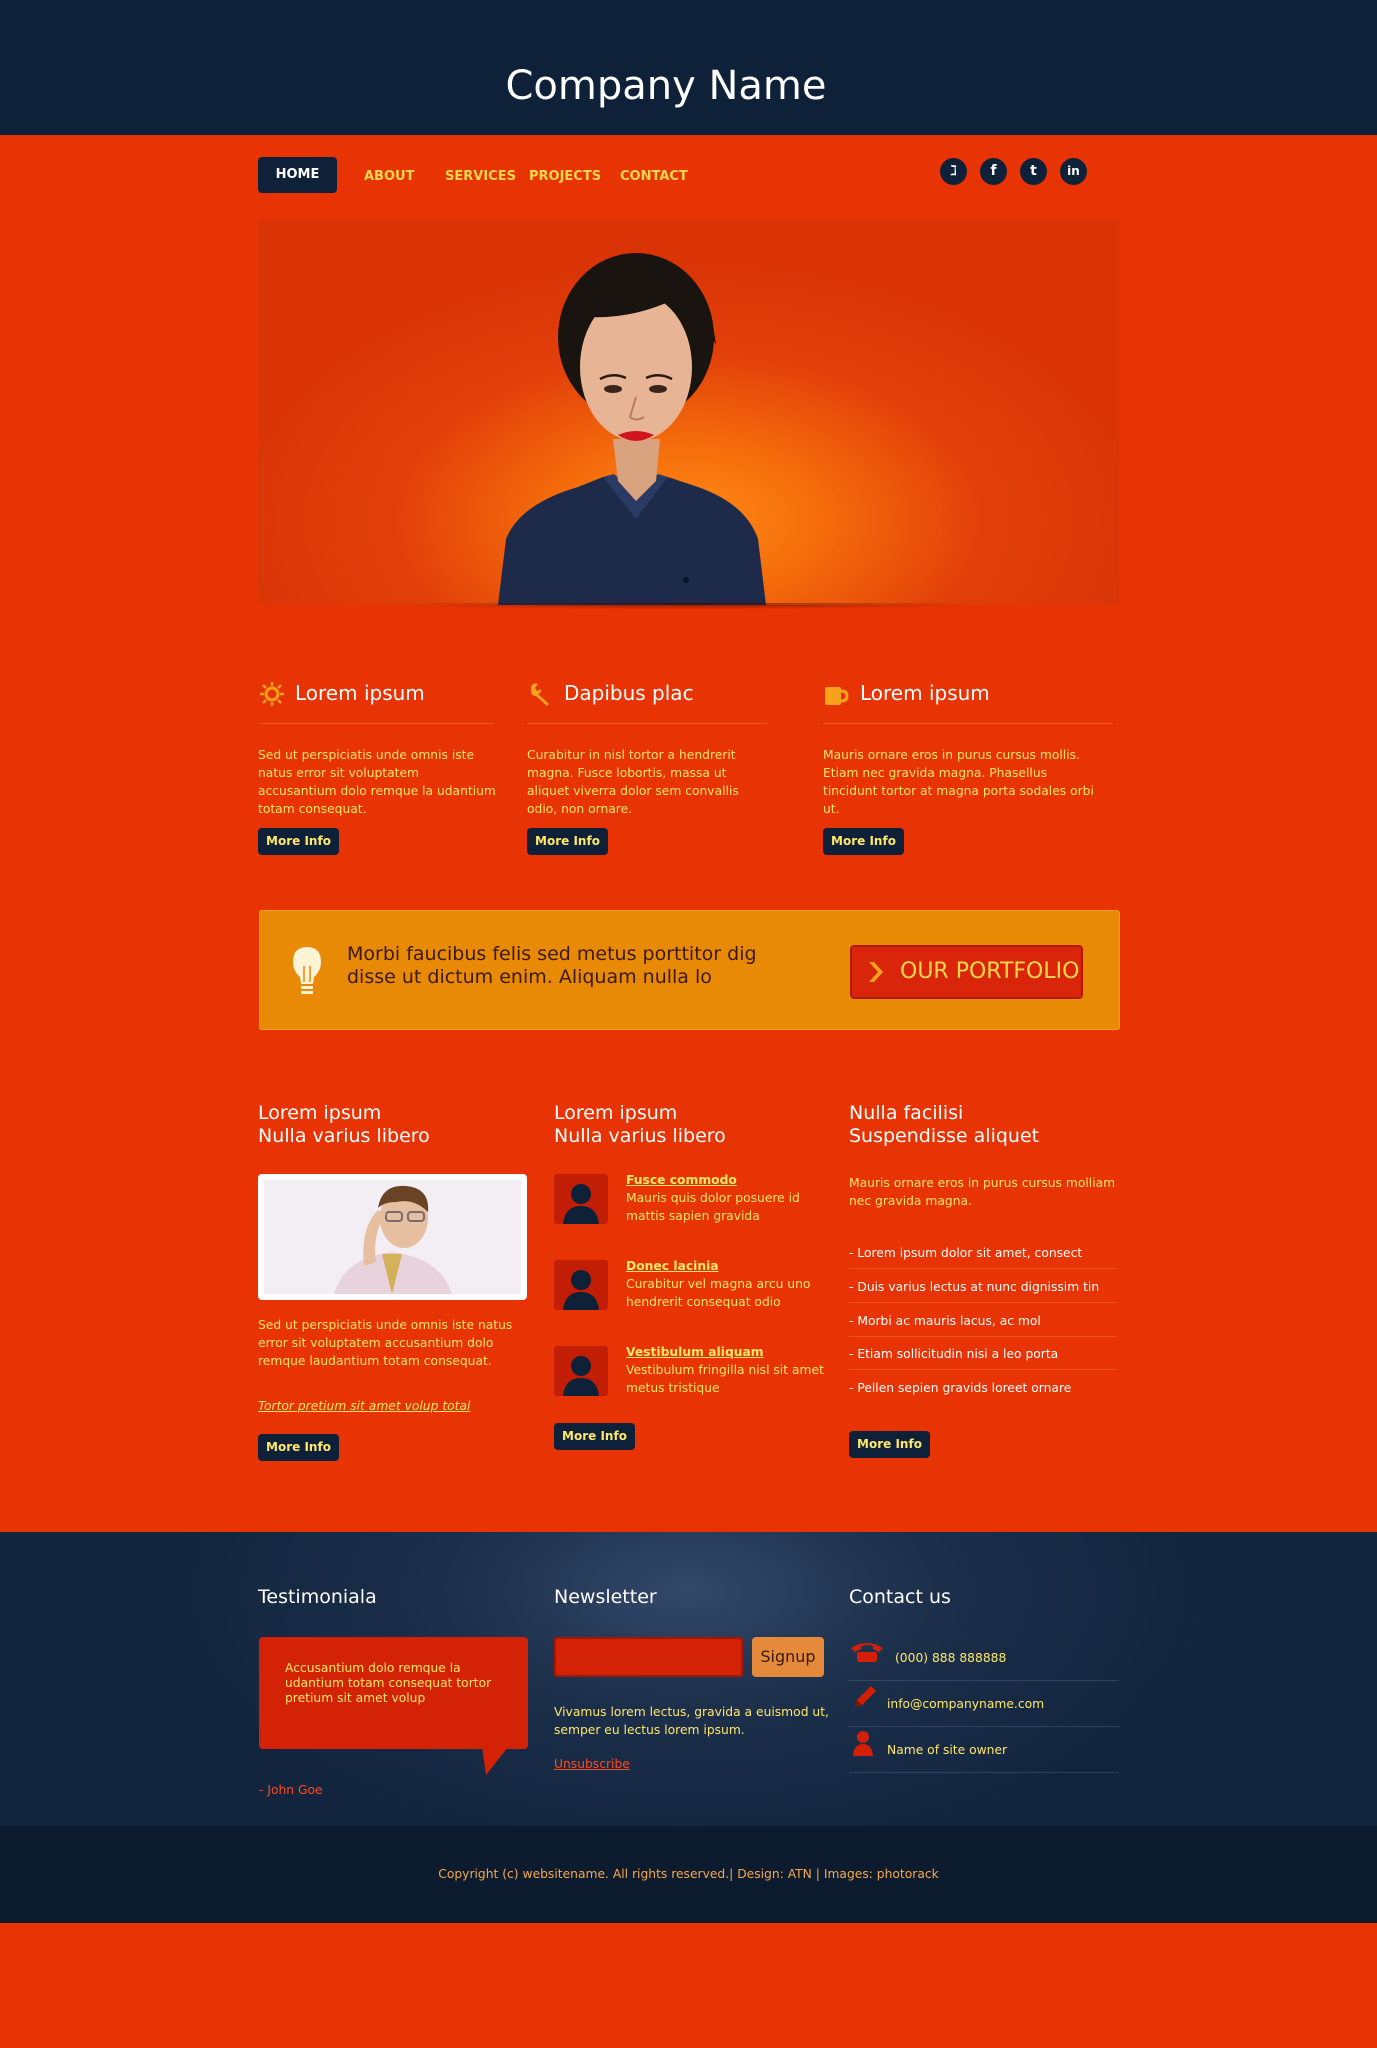 Image resolution: width=1377 pixels, height=2048 pixels. What do you see at coordinates (865, 1696) in the screenshot?
I see `pencil-icon` at bounding box center [865, 1696].